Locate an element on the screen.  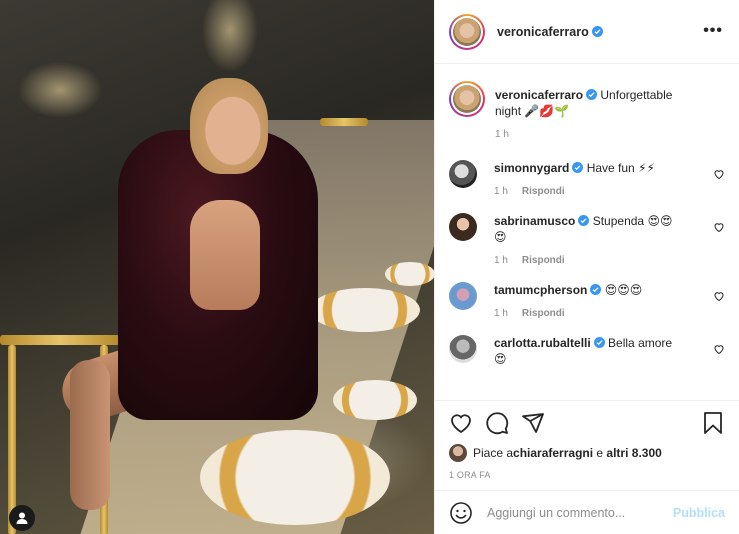
likes-user: chiaraferragni is located at coordinates (553, 453).